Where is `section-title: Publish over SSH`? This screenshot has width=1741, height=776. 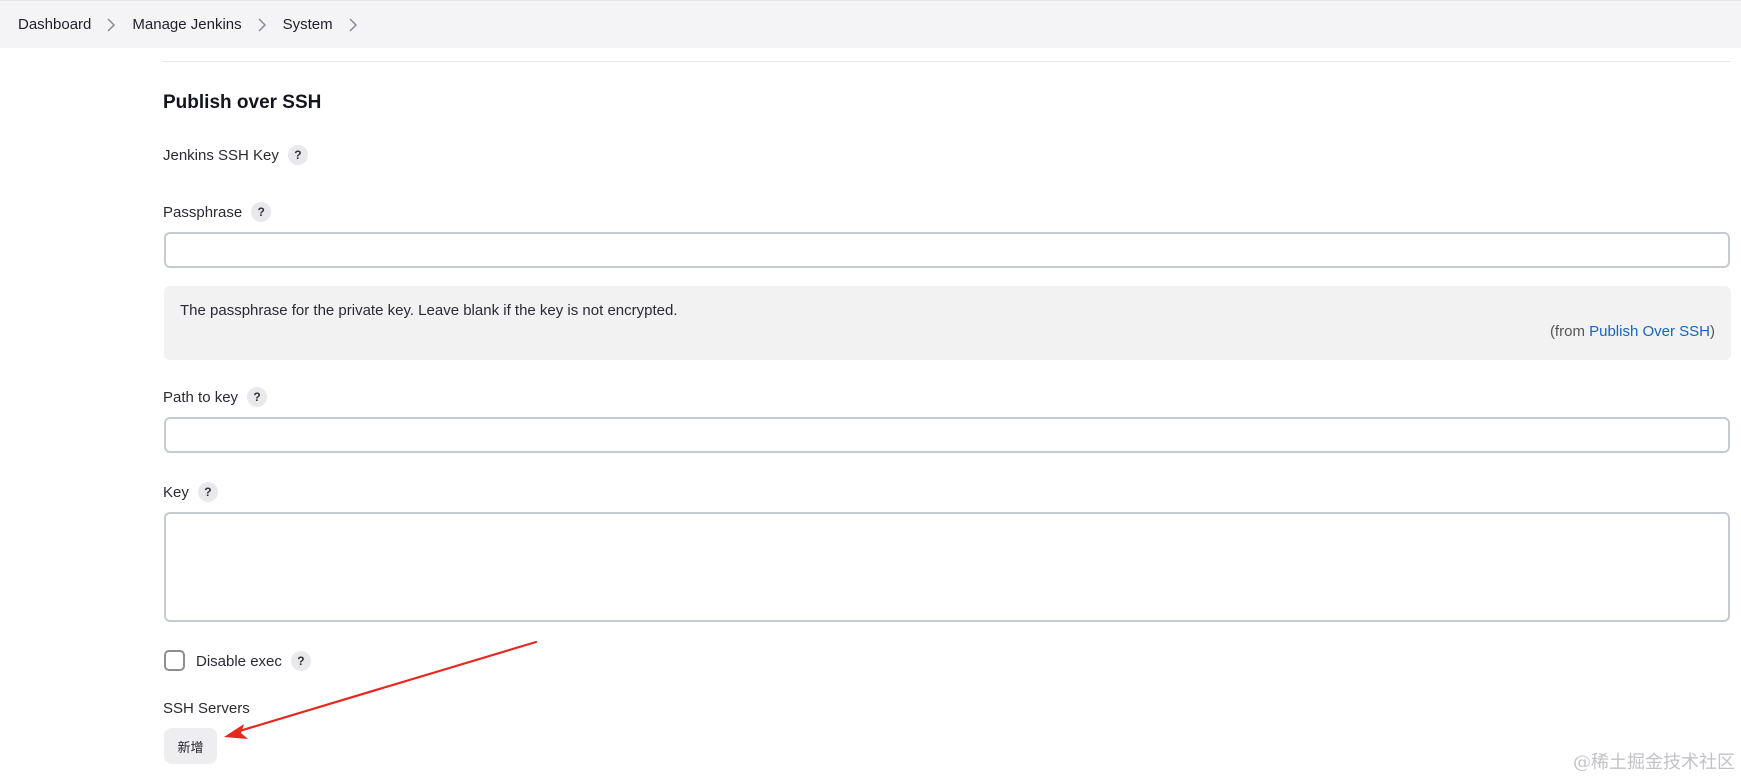
section-title: Publish over SSH is located at coordinates (242, 102).